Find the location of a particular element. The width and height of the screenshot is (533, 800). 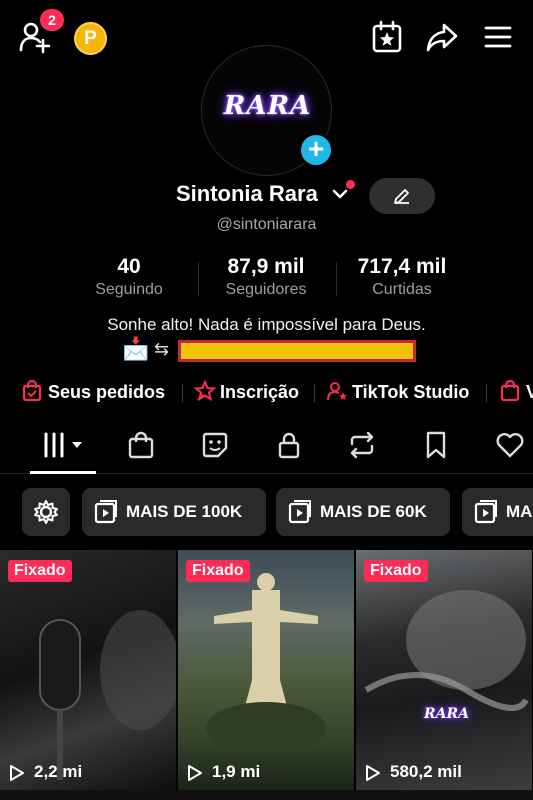

pencil-icon is located at coordinates (401, 196).